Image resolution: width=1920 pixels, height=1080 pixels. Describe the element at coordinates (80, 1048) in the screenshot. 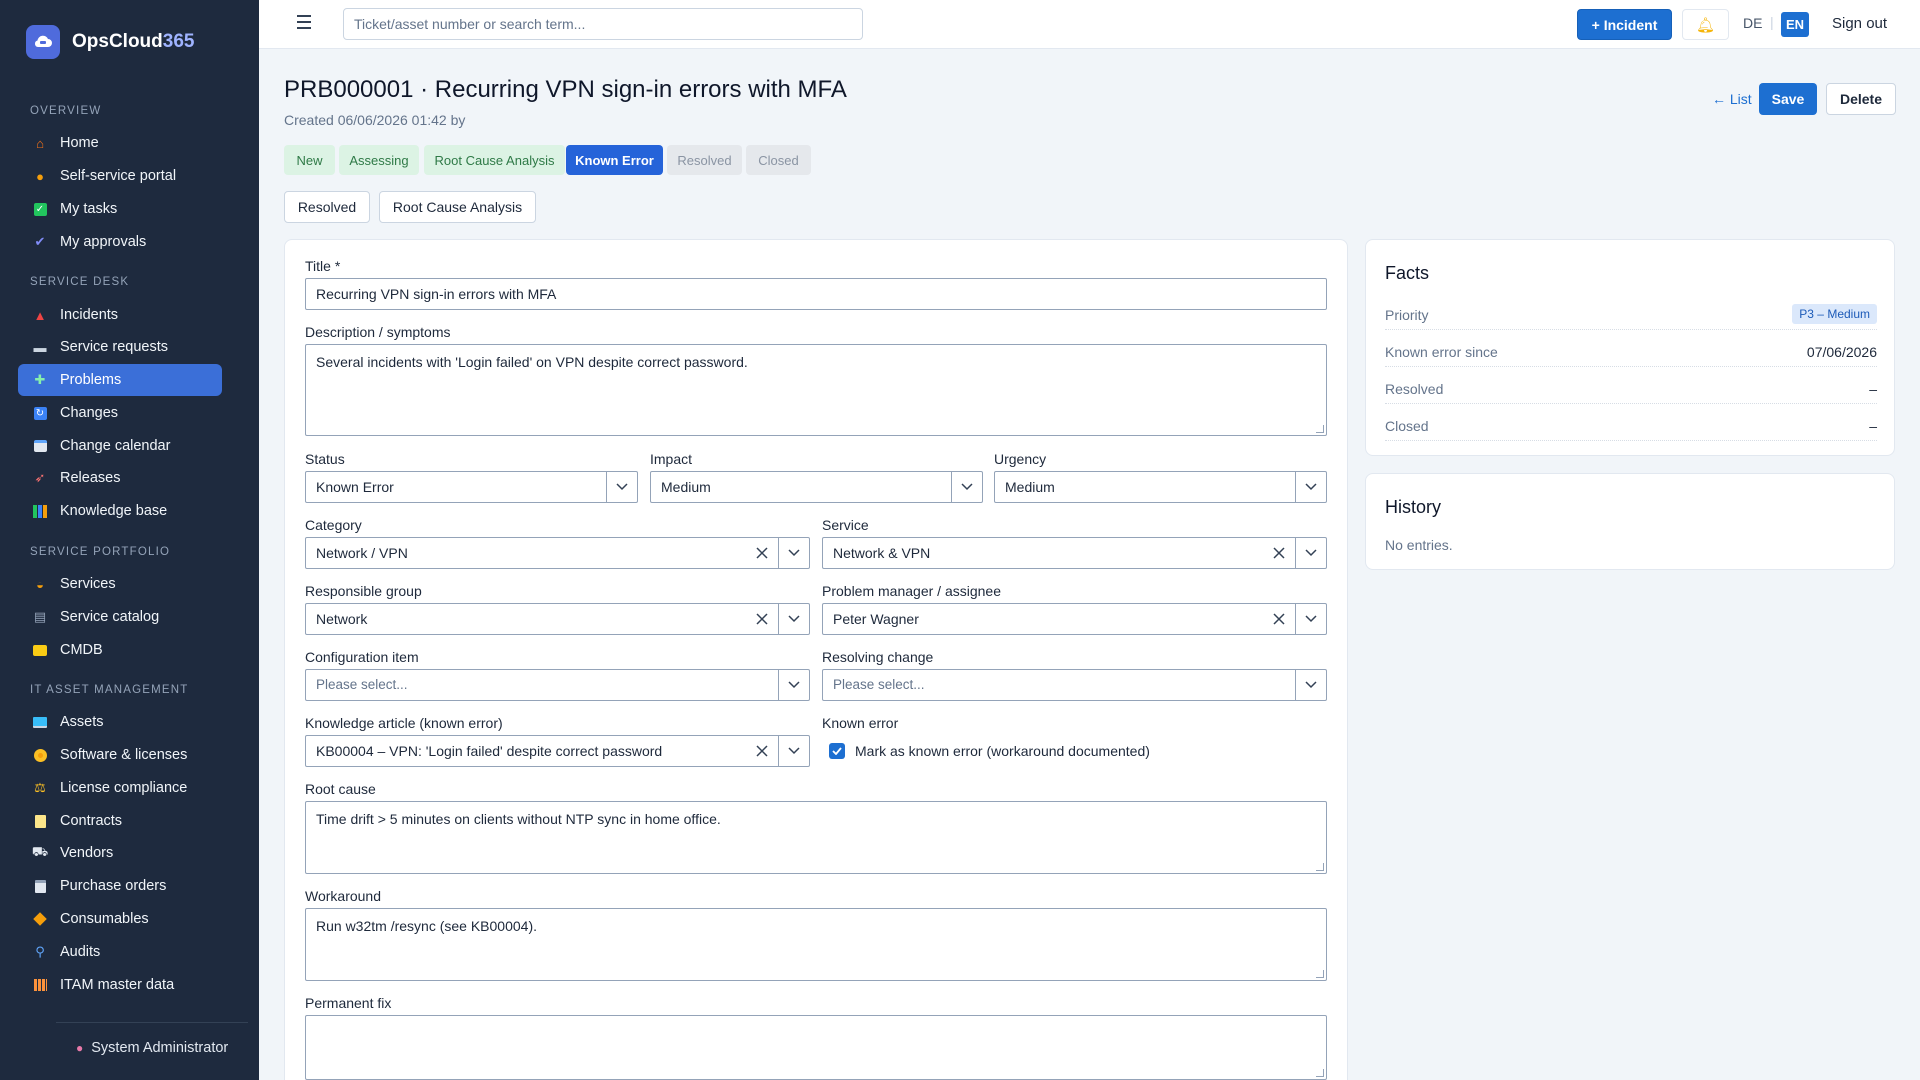

I see `user-pin-icon: ●` at that location.